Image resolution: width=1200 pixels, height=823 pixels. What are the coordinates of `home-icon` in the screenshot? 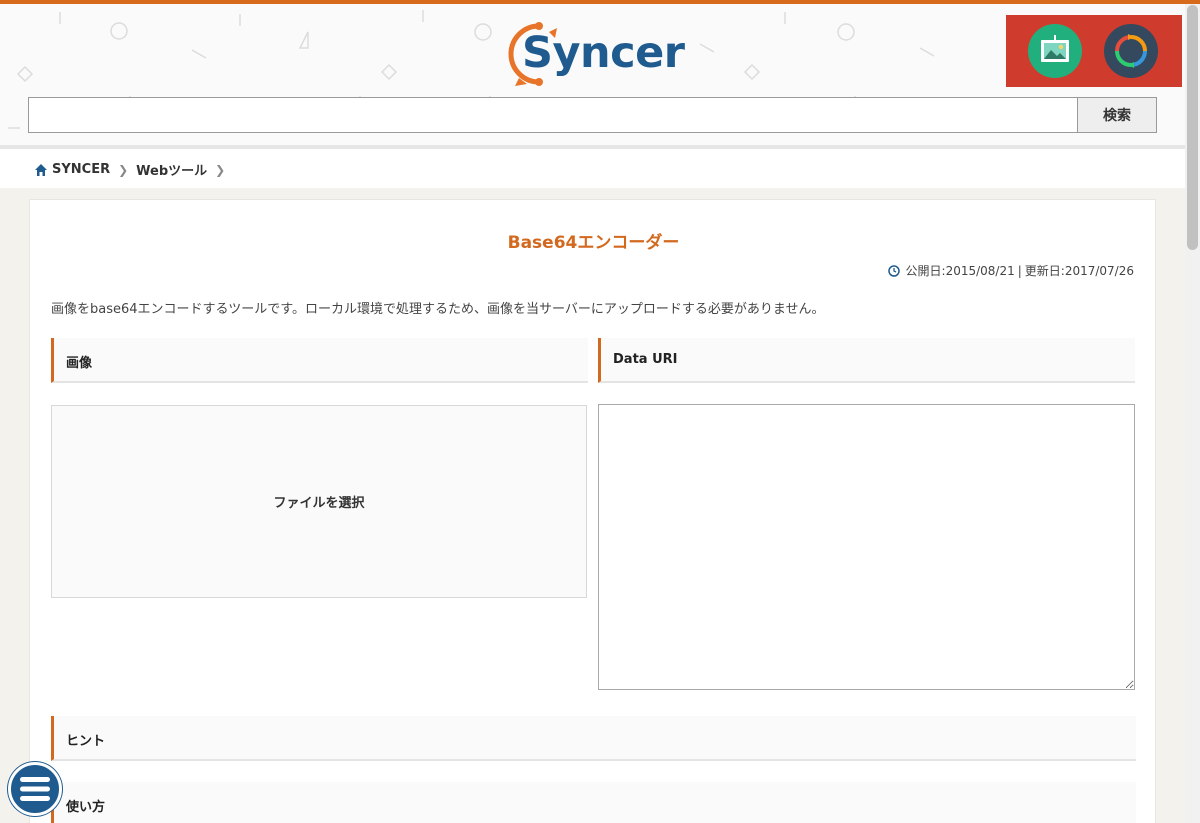 It's located at (41, 169).